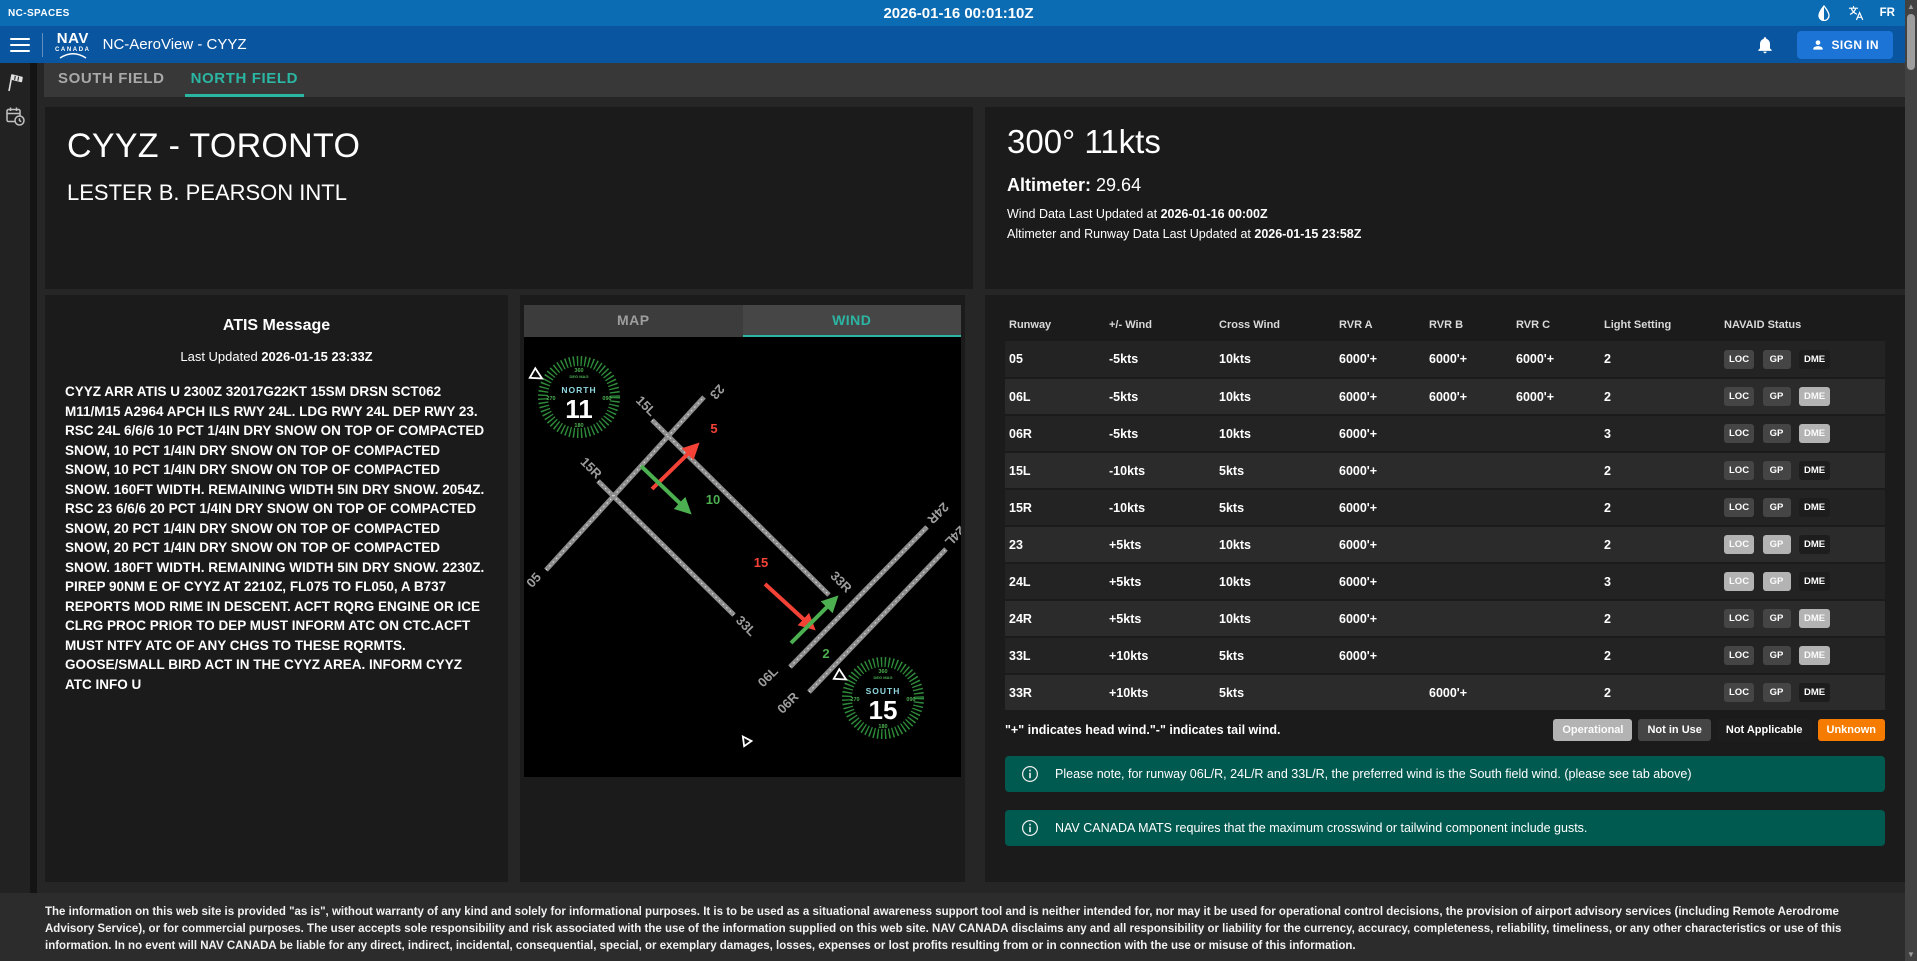 The height and width of the screenshot is (961, 1917). Describe the element at coordinates (1445, 581) in the screenshot. I see `table-row: 24L +5kts 10kts 6000'+ 3 LOC GP DME` at that location.